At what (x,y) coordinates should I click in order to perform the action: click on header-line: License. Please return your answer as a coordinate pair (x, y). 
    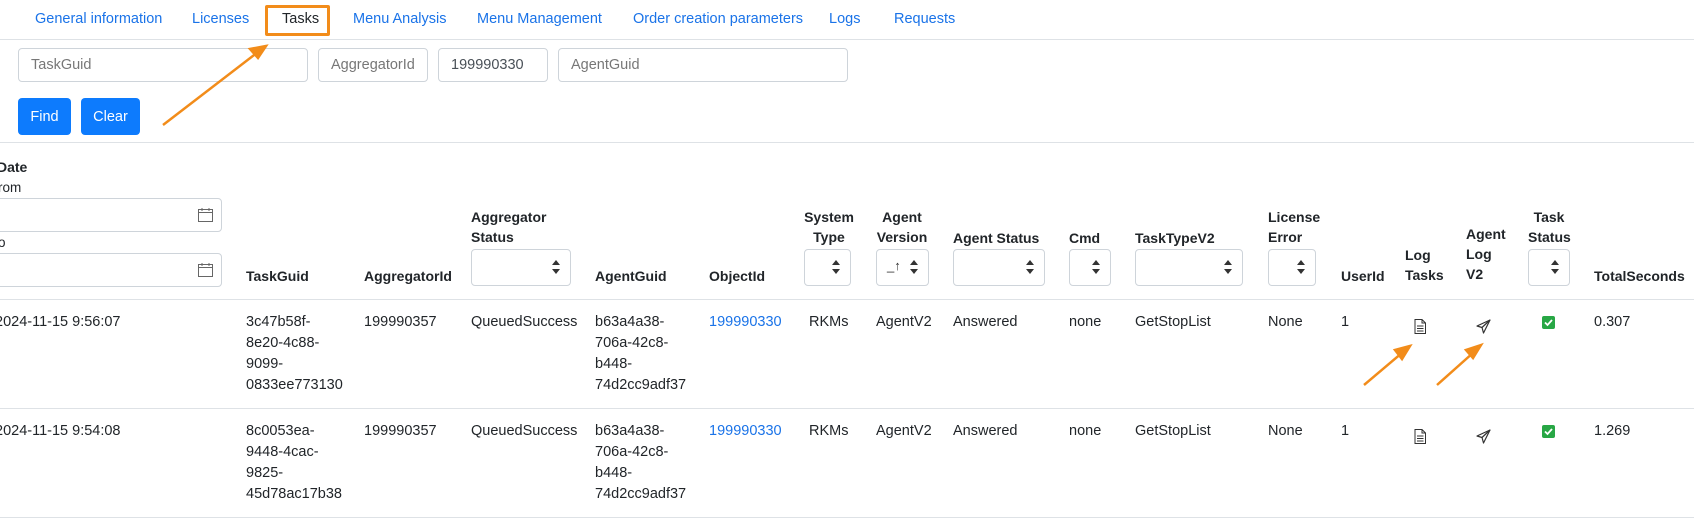
    Looking at the image, I should click on (1294, 217).